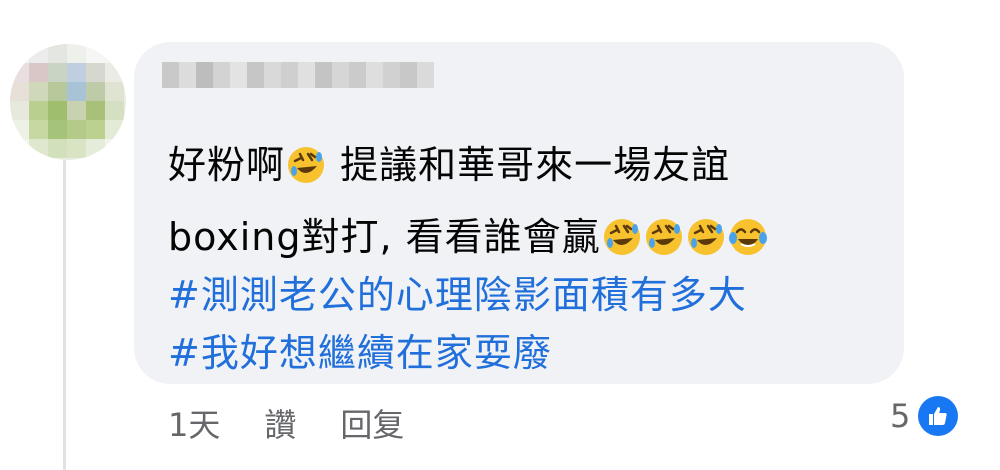 Image resolution: width=1000 pixels, height=470 pixels. Describe the element at coordinates (68, 102) in the screenshot. I see `avatar` at that location.